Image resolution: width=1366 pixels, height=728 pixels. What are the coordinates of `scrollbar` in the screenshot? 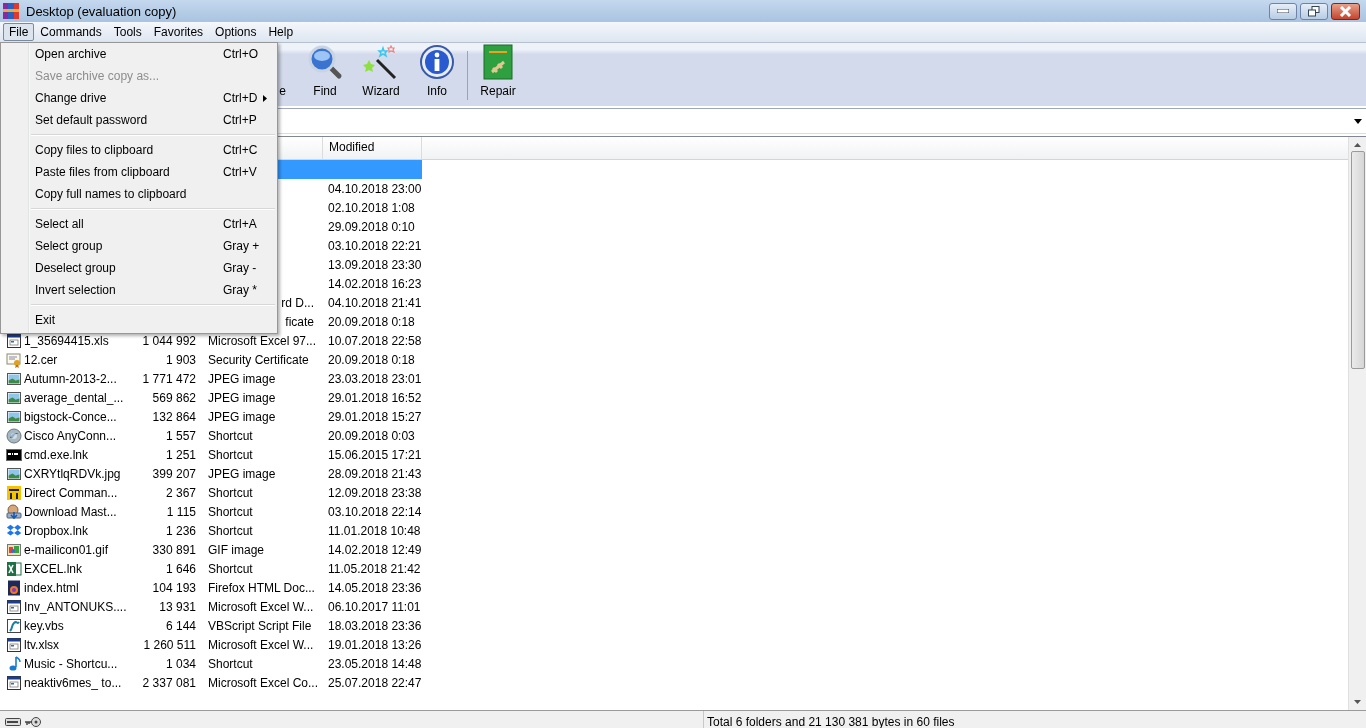 It's located at (1357, 423).